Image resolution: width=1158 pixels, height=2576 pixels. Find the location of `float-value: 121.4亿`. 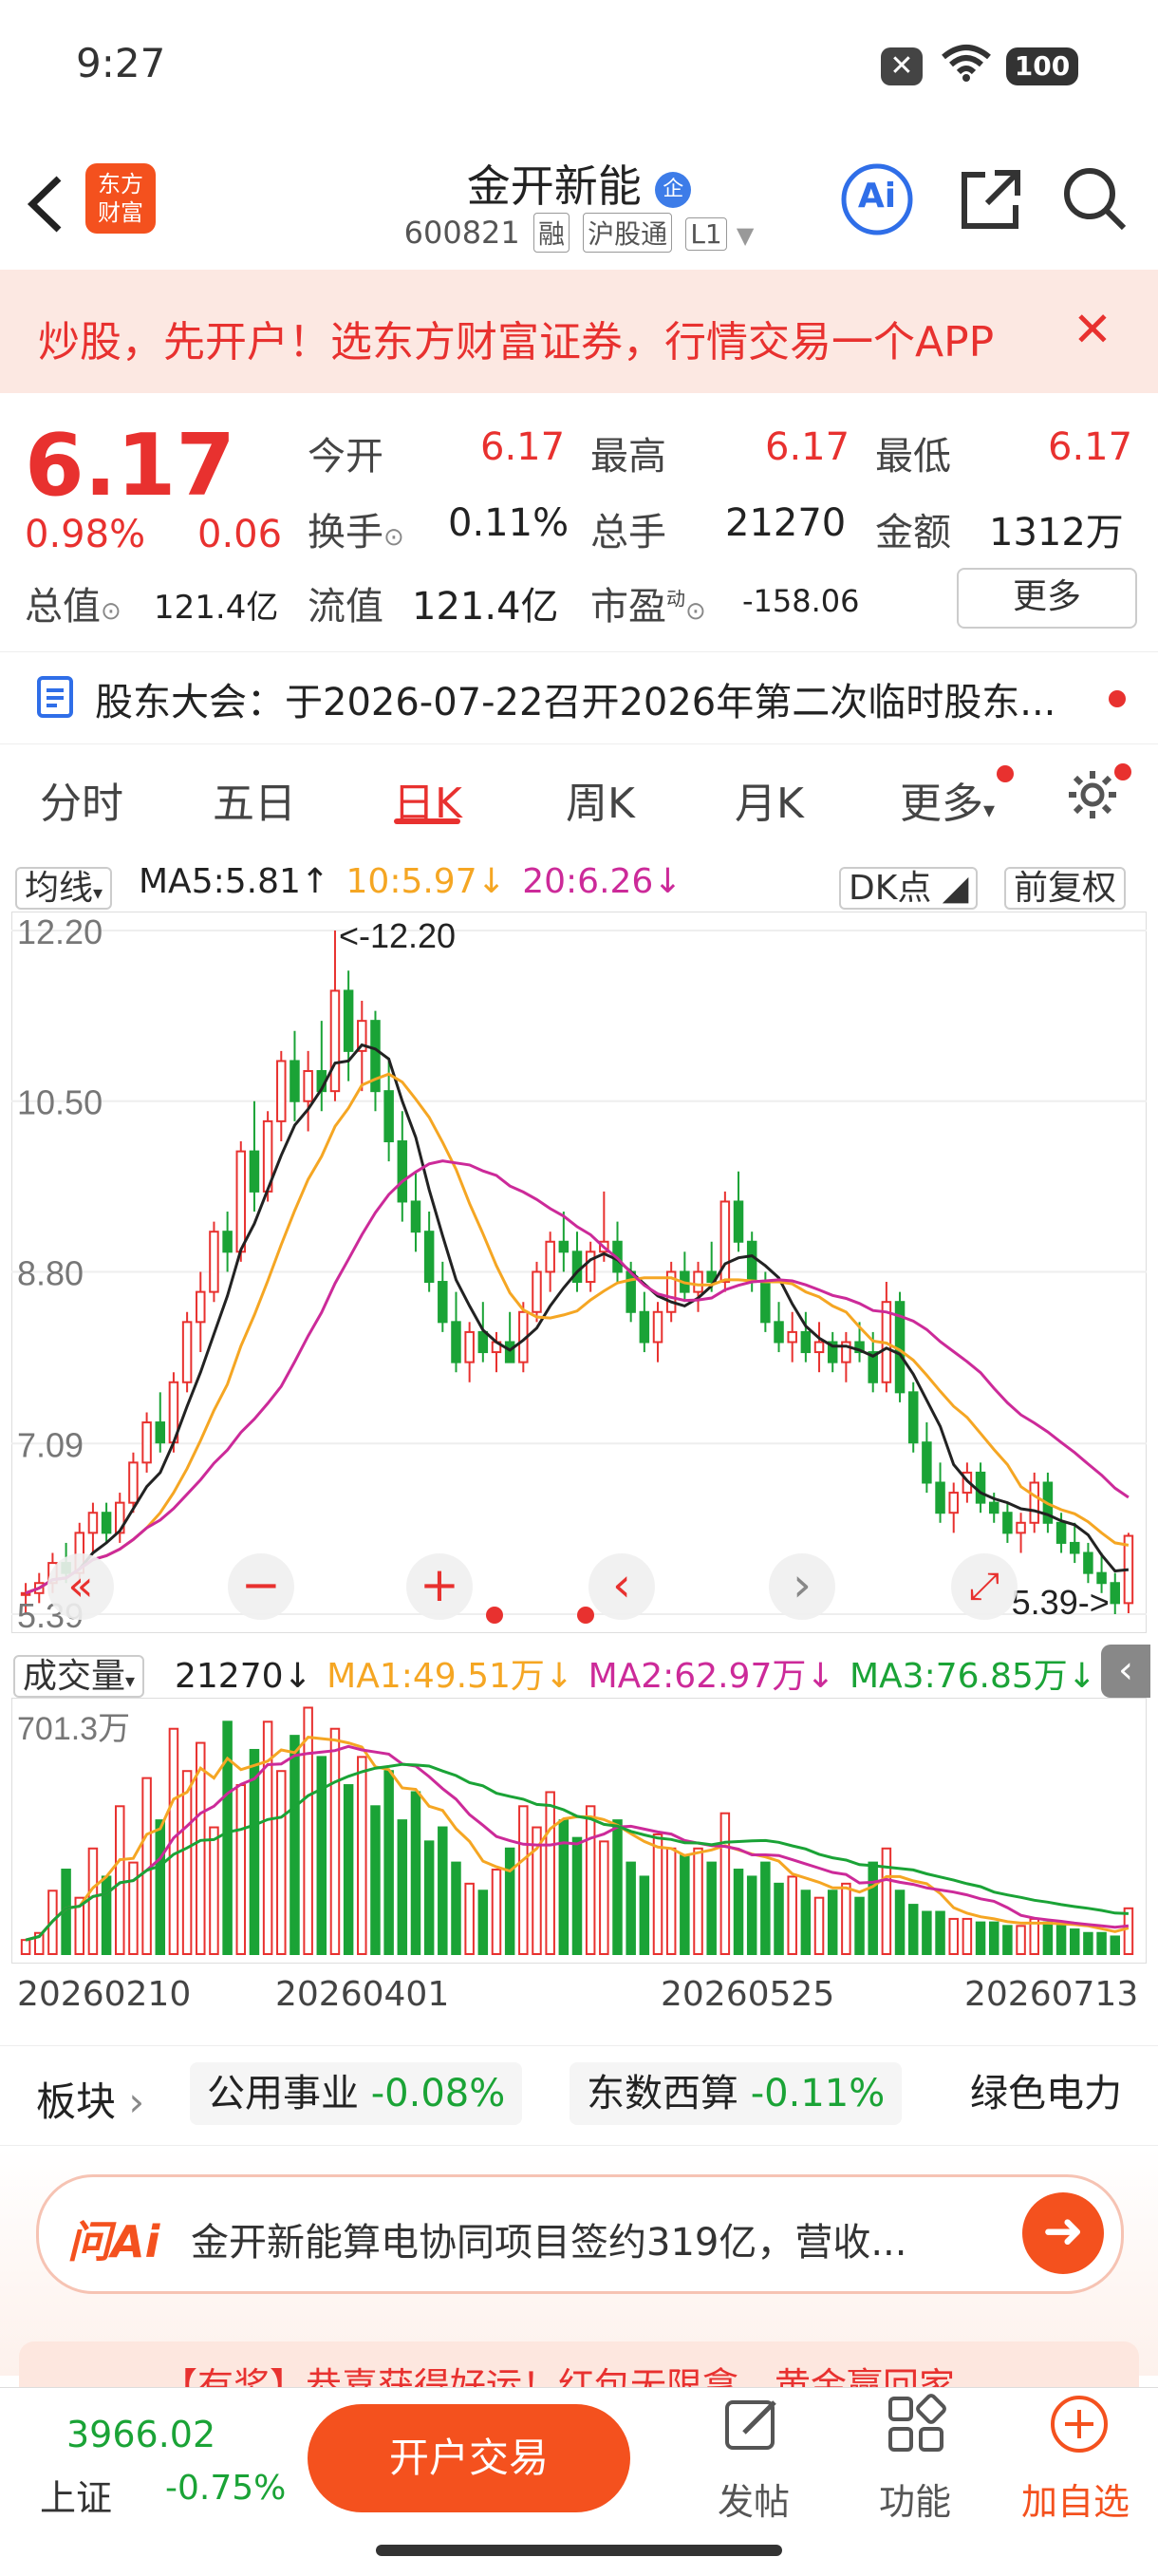

float-value: 121.4亿 is located at coordinates (485, 607).